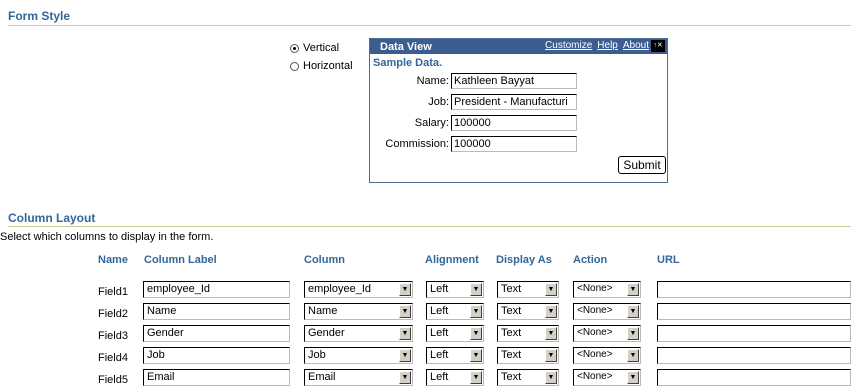  I want to click on column-select-value: Job, so click(317, 355).